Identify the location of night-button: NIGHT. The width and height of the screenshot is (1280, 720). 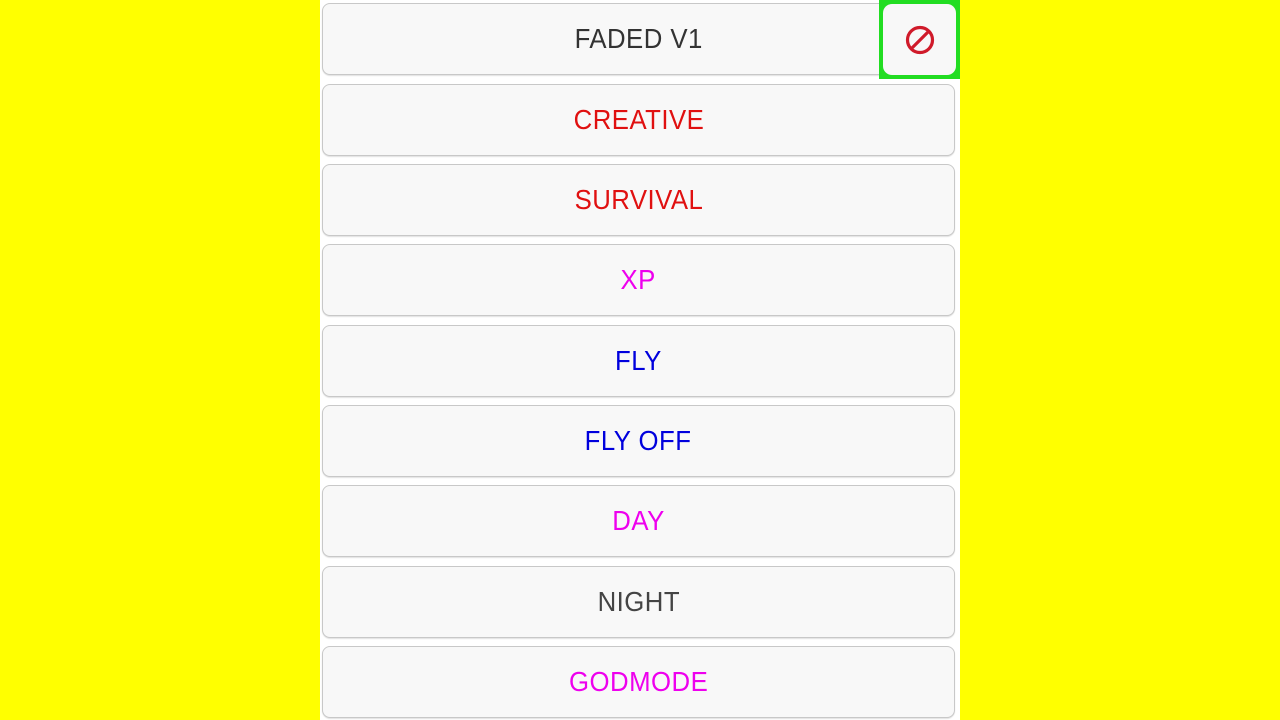
(638, 602).